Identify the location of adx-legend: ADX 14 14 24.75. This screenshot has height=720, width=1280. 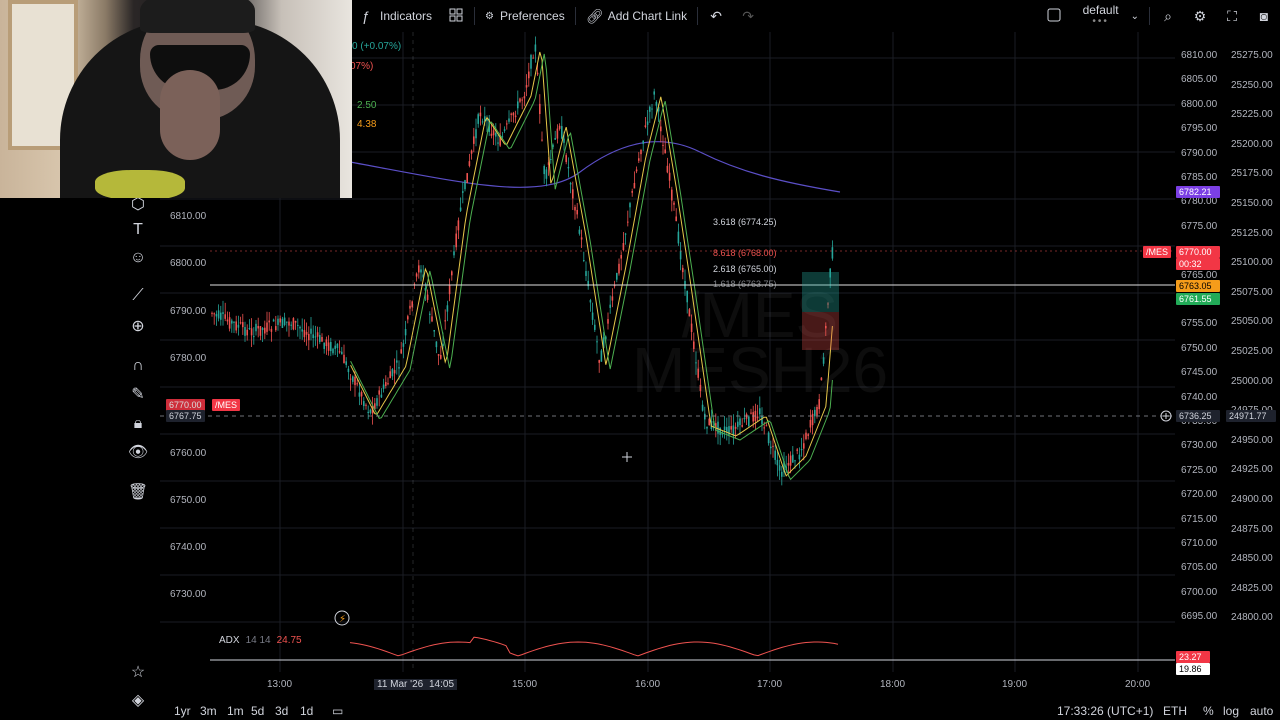
(260, 640).